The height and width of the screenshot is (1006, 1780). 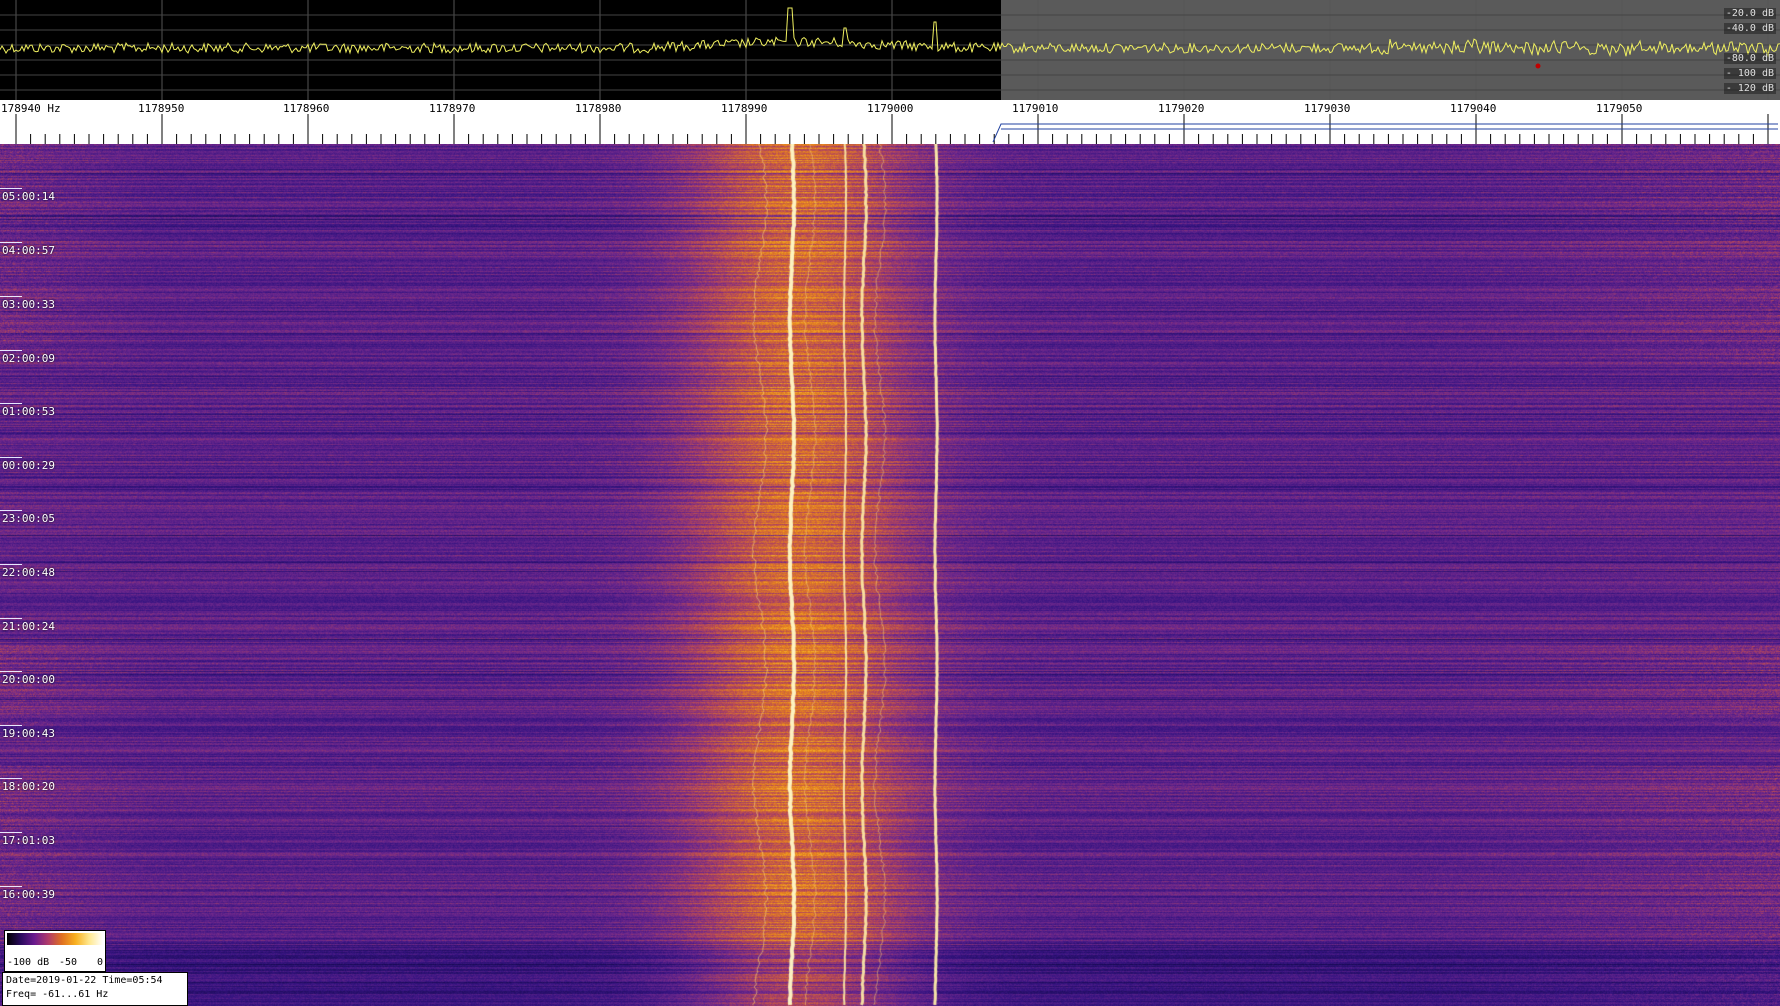 I want to click on freq-label-10: 1179040, so click(x=1473, y=108).